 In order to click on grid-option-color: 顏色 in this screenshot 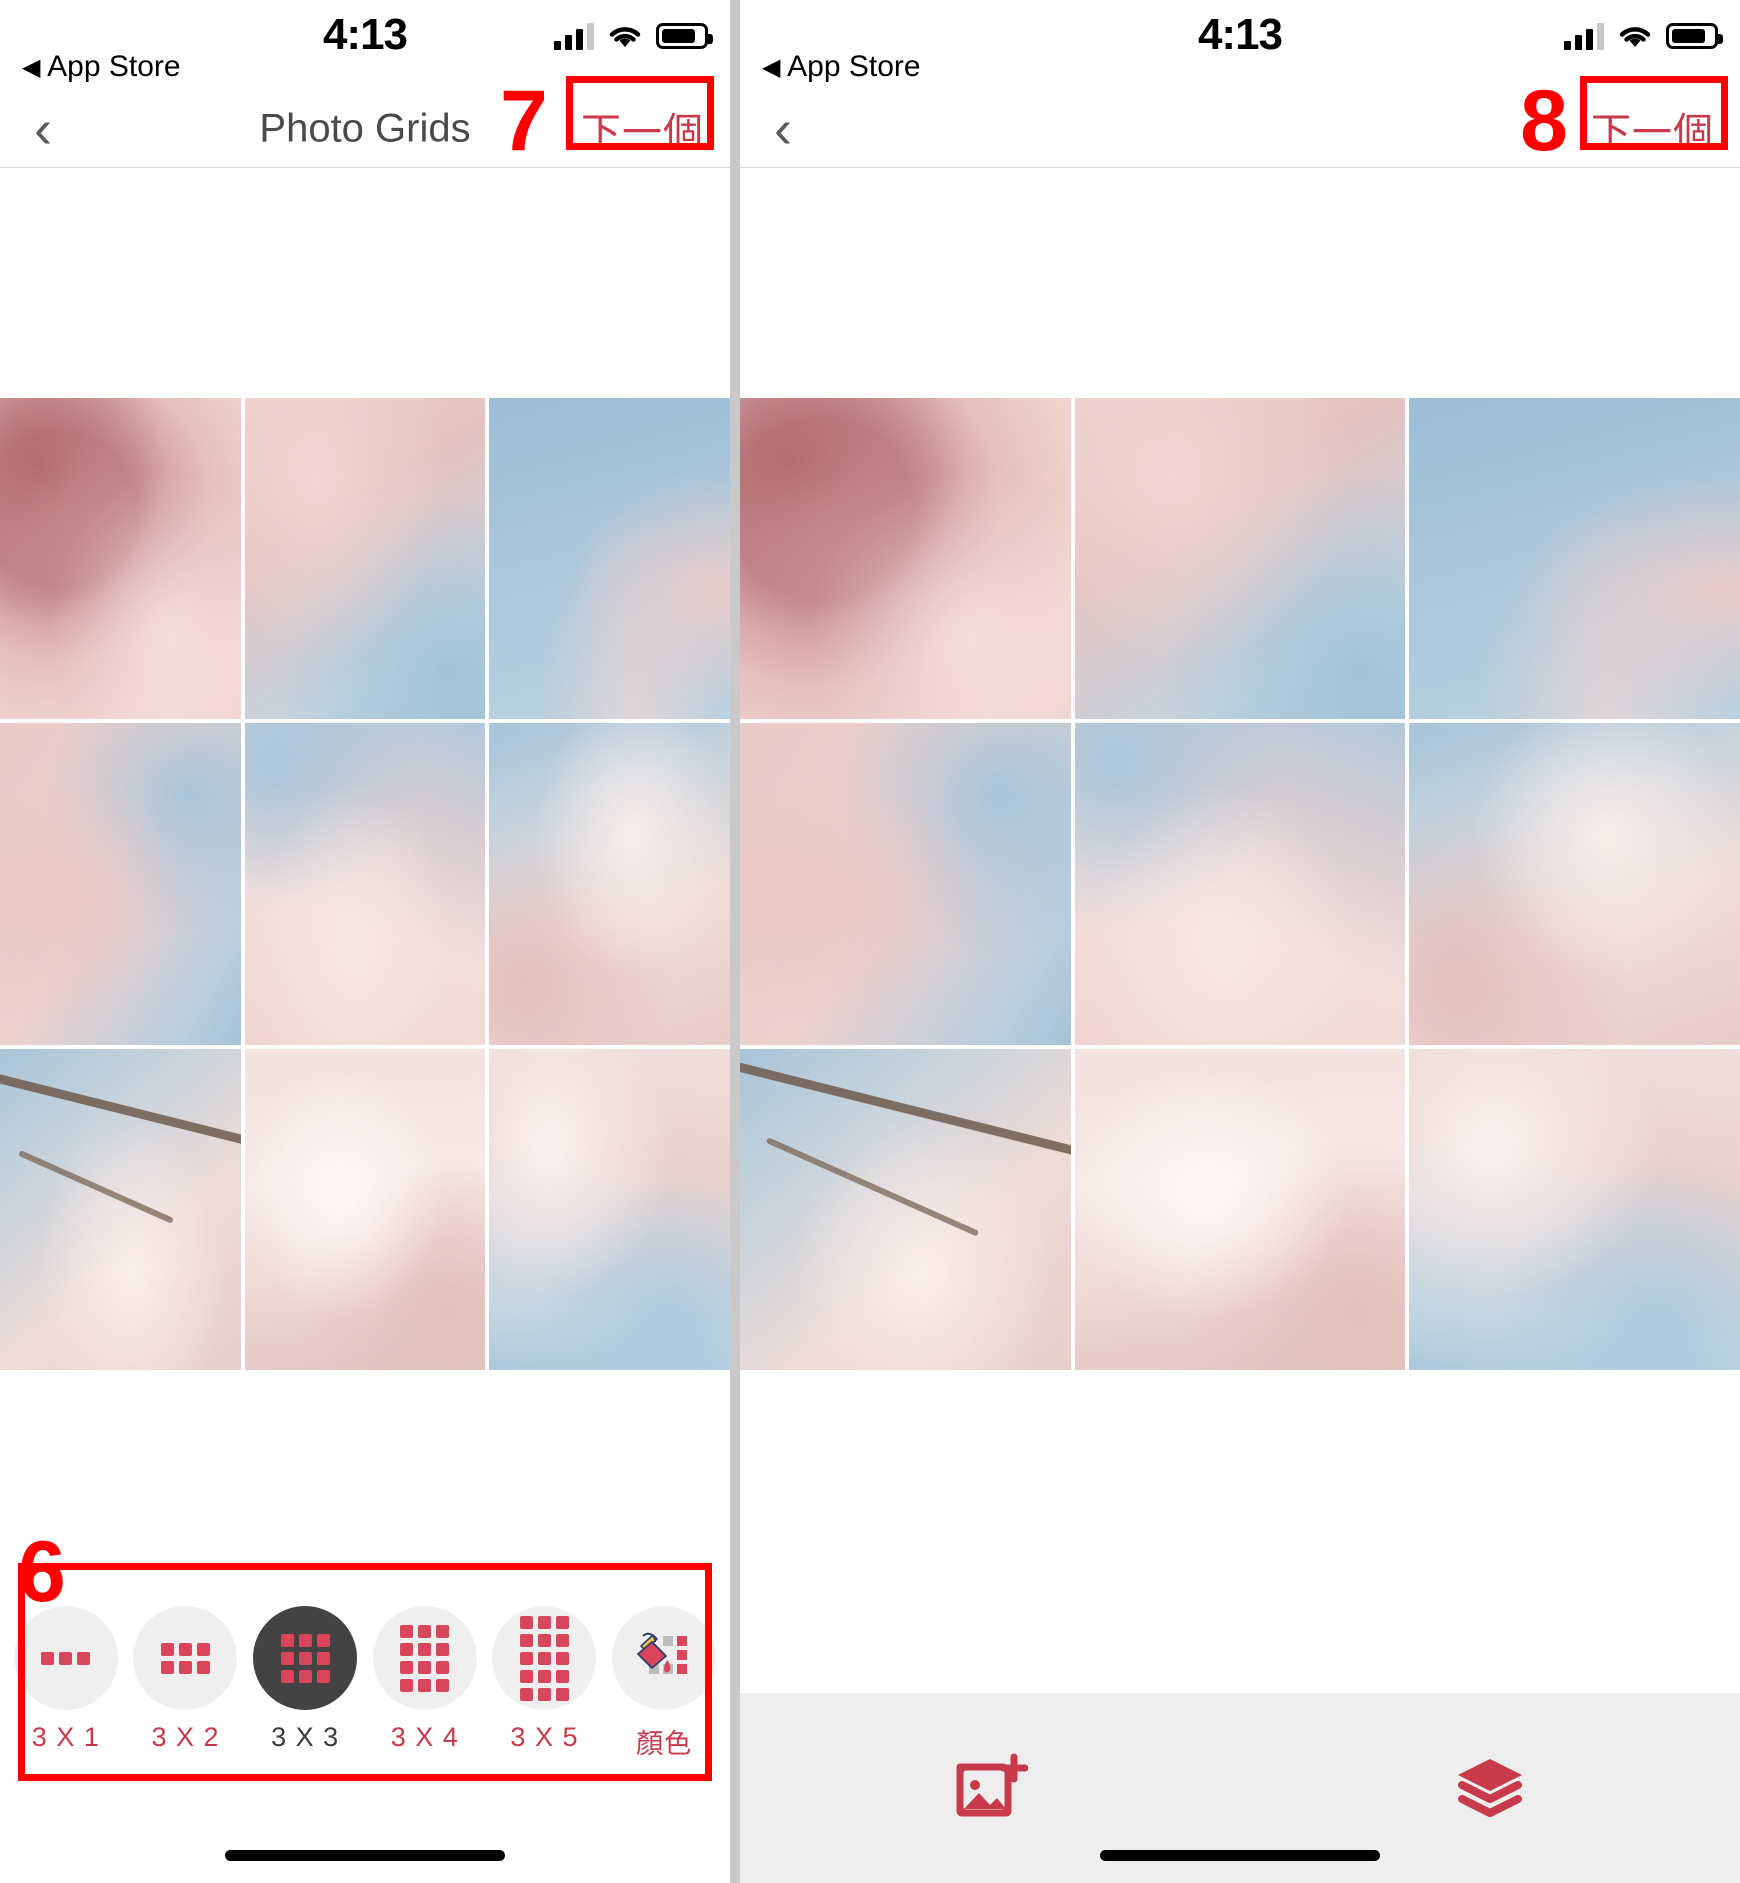, I will do `click(664, 1683)`.